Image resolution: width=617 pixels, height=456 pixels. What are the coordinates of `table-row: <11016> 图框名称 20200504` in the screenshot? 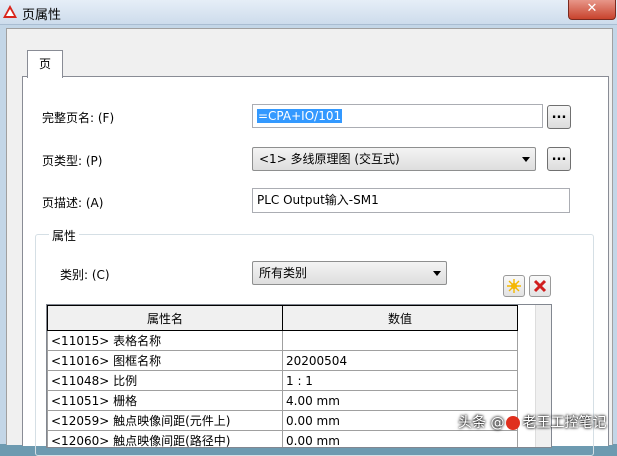 It's located at (282, 360).